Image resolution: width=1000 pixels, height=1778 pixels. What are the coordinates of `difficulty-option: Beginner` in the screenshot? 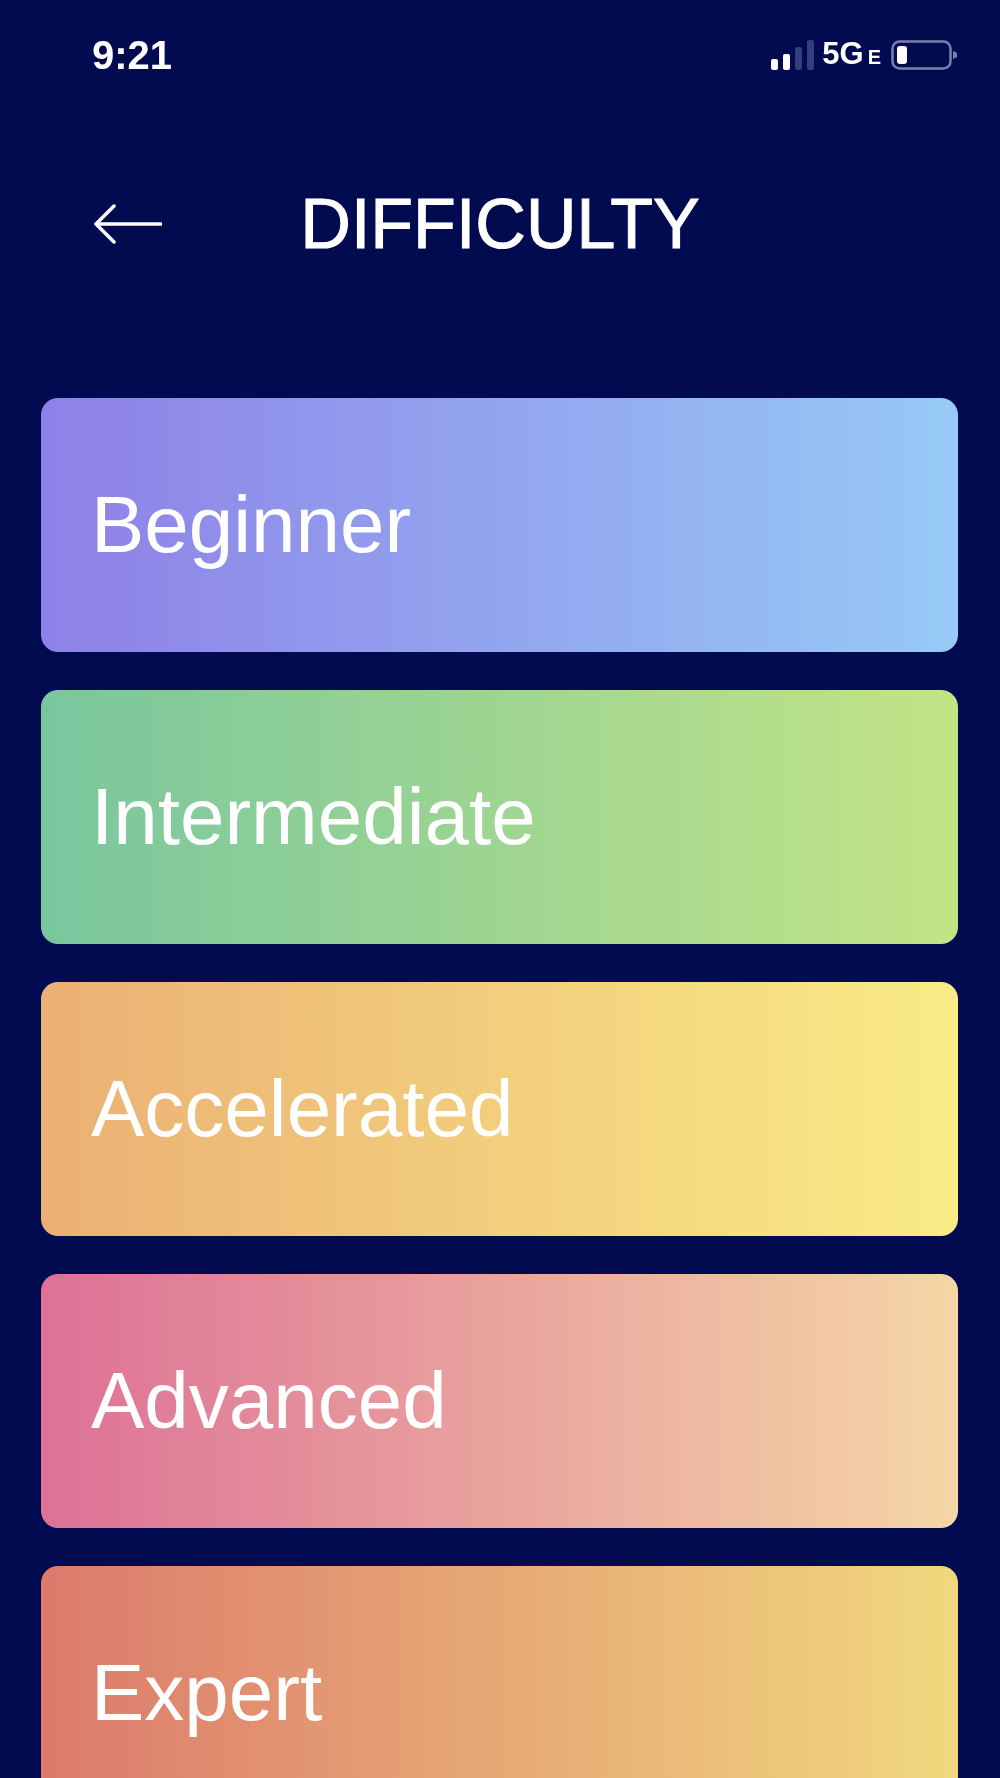 It's located at (499, 525).